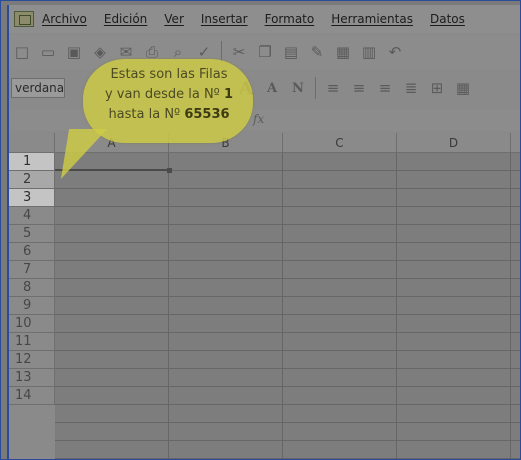  I want to click on format-painter-icon: ✎, so click(317, 52).